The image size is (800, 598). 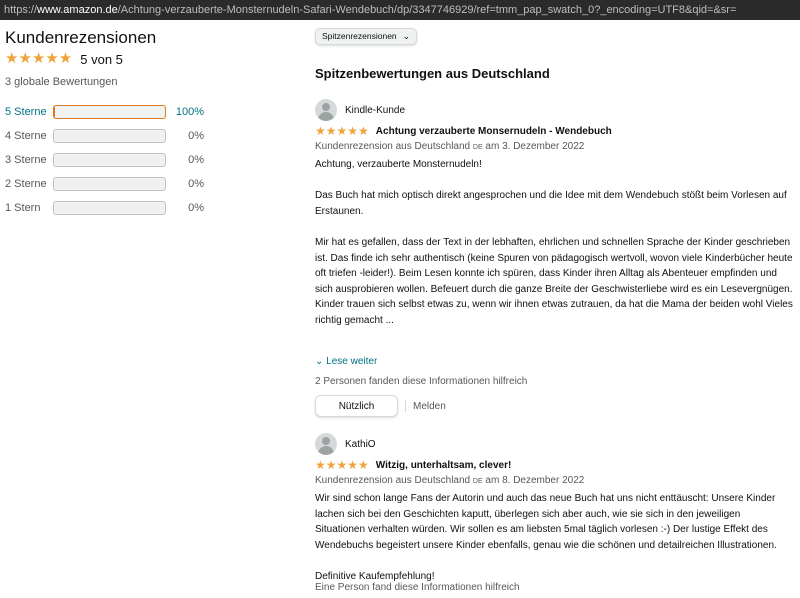 What do you see at coordinates (54, 112) in the screenshot?
I see `histogram-fill` at bounding box center [54, 112].